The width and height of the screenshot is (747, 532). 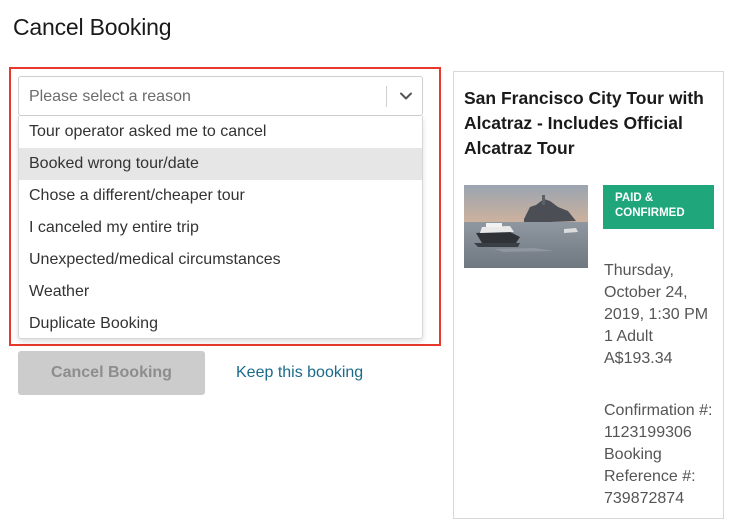 I want to click on keep-booking-link: Keep this booking, so click(x=299, y=373).